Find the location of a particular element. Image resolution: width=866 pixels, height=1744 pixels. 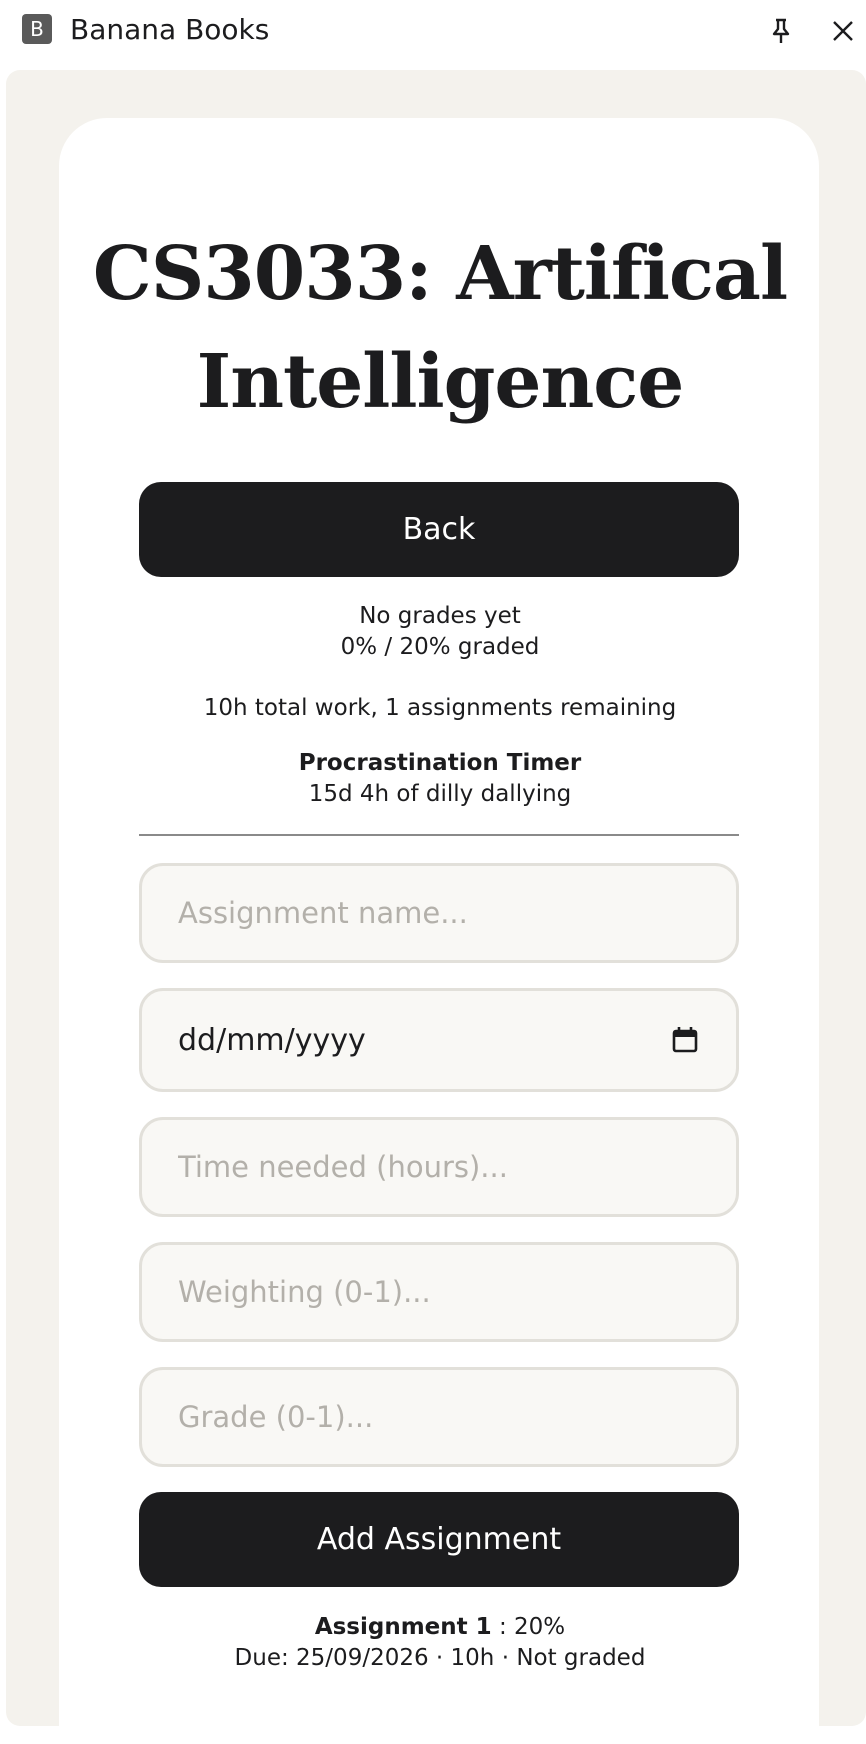

assignment-title: Assignment 1 : 20% is located at coordinates (440, 1627).